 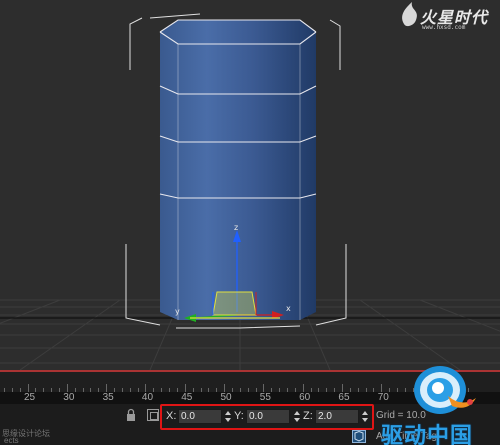 What do you see at coordinates (171, 416) in the screenshot?
I see `x-coord-label: X:` at bounding box center [171, 416].